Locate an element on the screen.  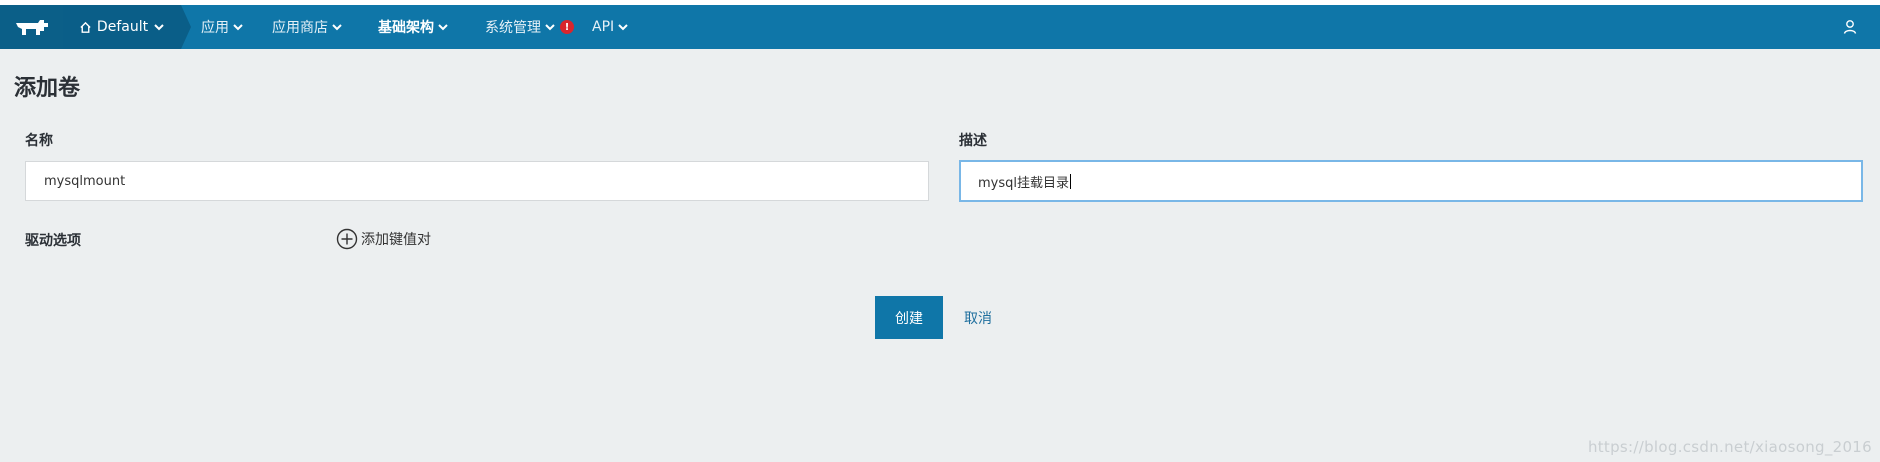
driver-options-label: 驱动选项 is located at coordinates (53, 241).